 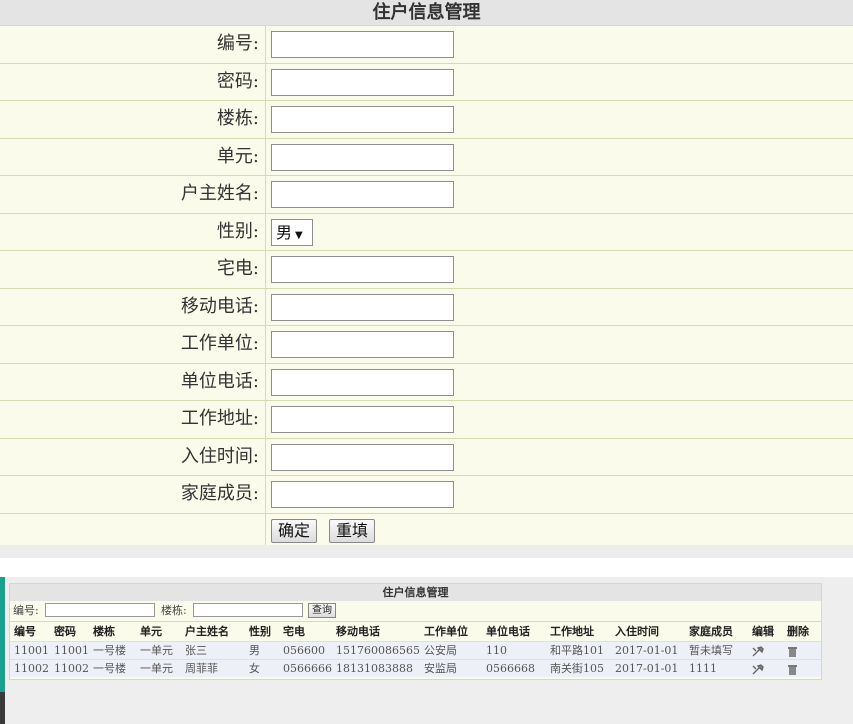 I want to click on home-phone-label: 宅电:, so click(x=133, y=269).